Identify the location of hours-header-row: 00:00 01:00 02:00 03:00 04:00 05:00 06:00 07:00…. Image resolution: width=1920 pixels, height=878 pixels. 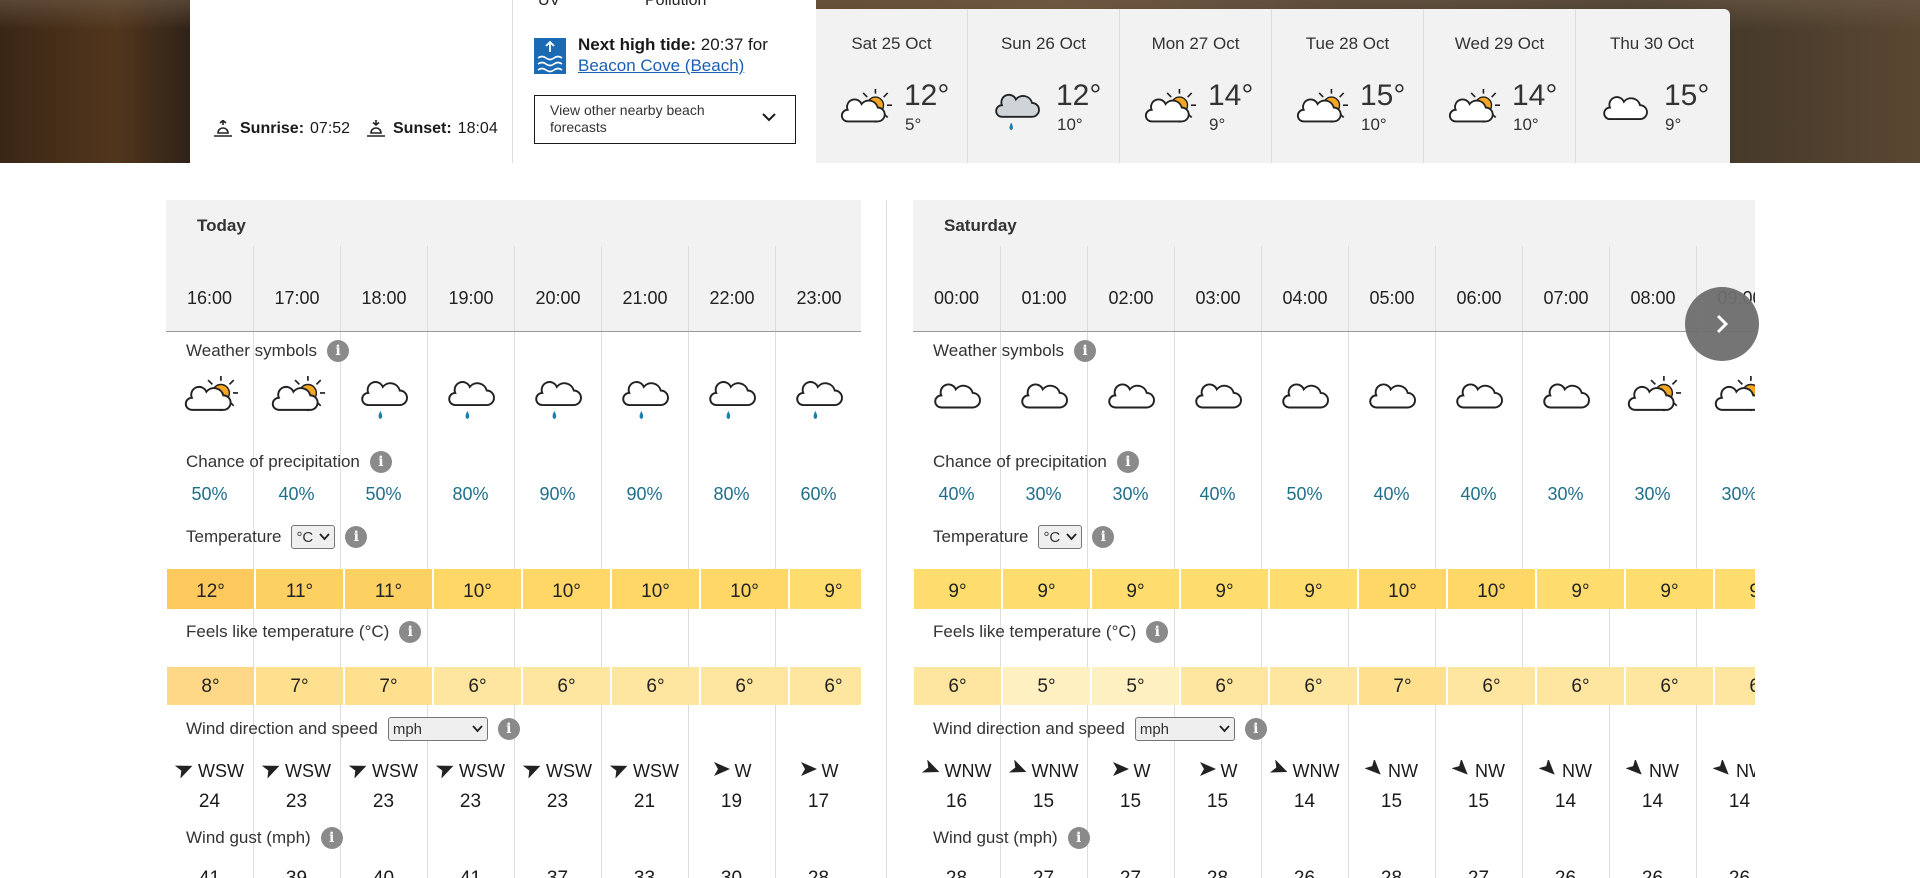
(1334, 289).